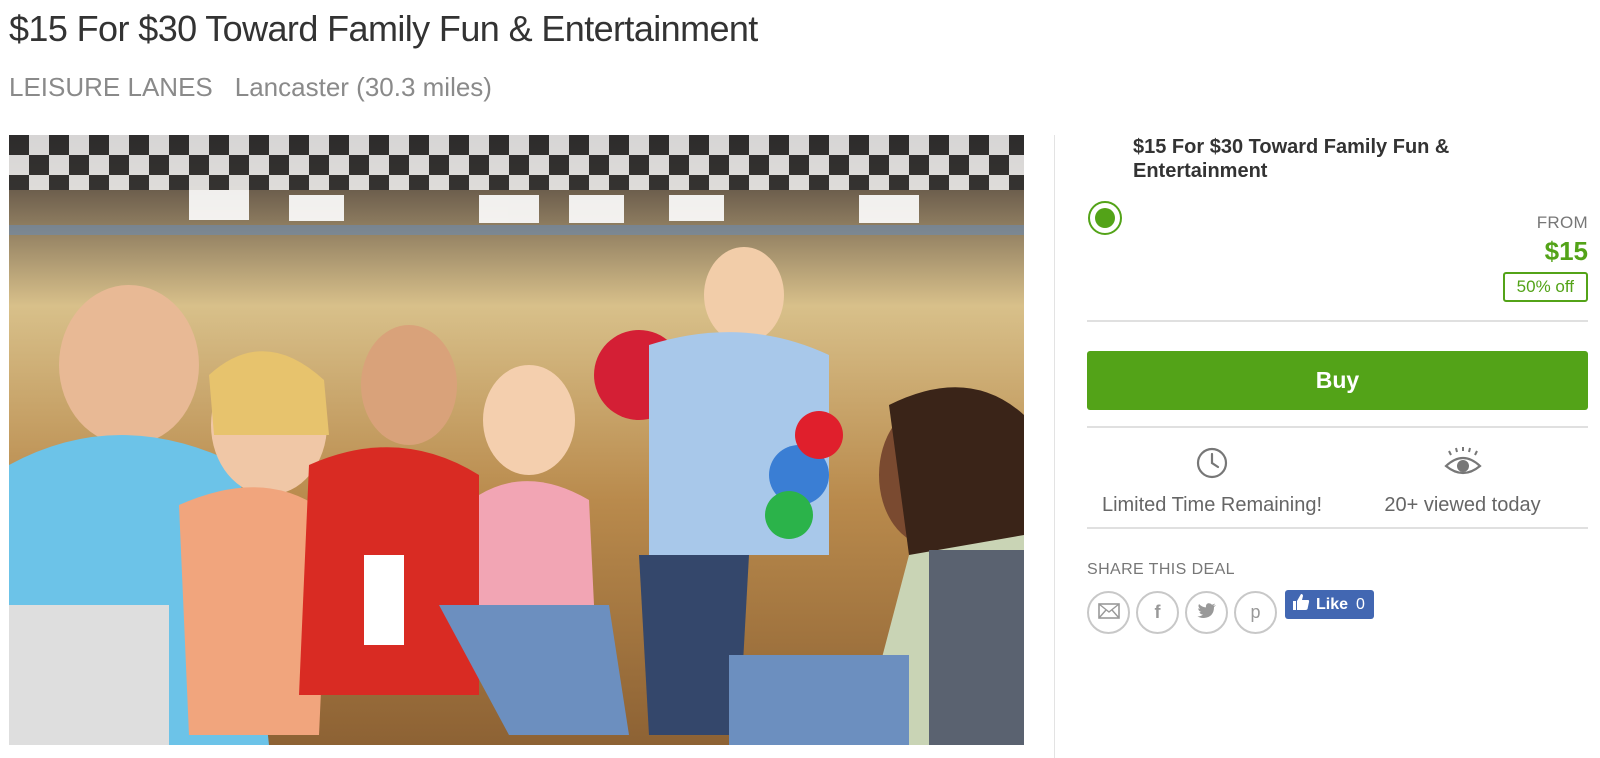 This screenshot has height=758, width=1600. I want to click on mail-icon, so click(1108, 612).